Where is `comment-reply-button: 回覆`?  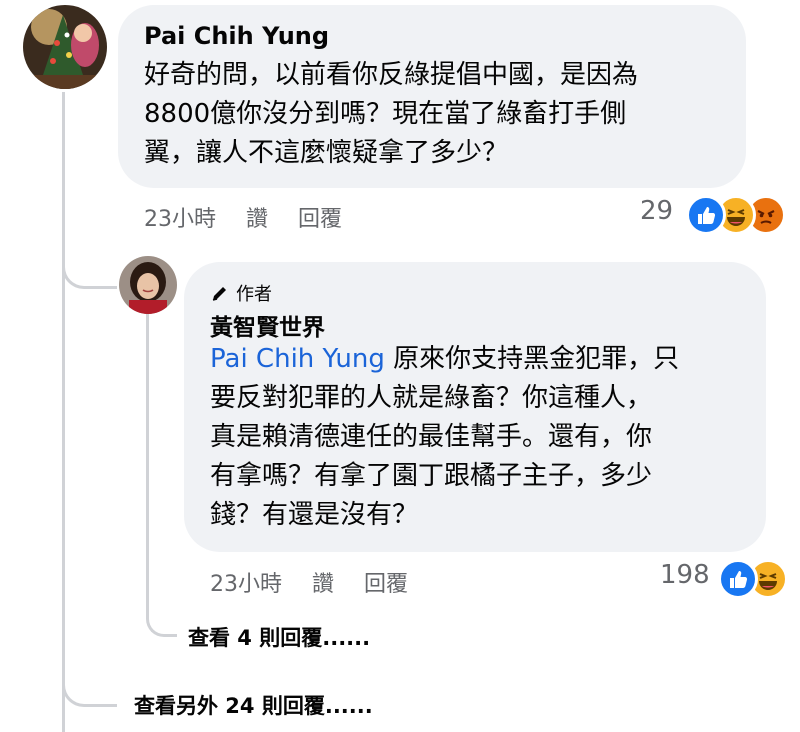
comment-reply-button: 回覆 is located at coordinates (320, 219).